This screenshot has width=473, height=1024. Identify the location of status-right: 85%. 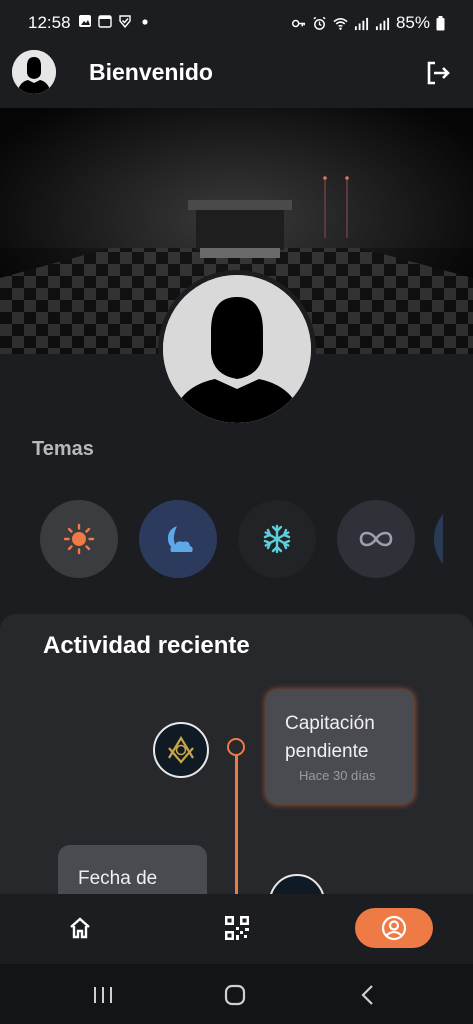
(368, 23).